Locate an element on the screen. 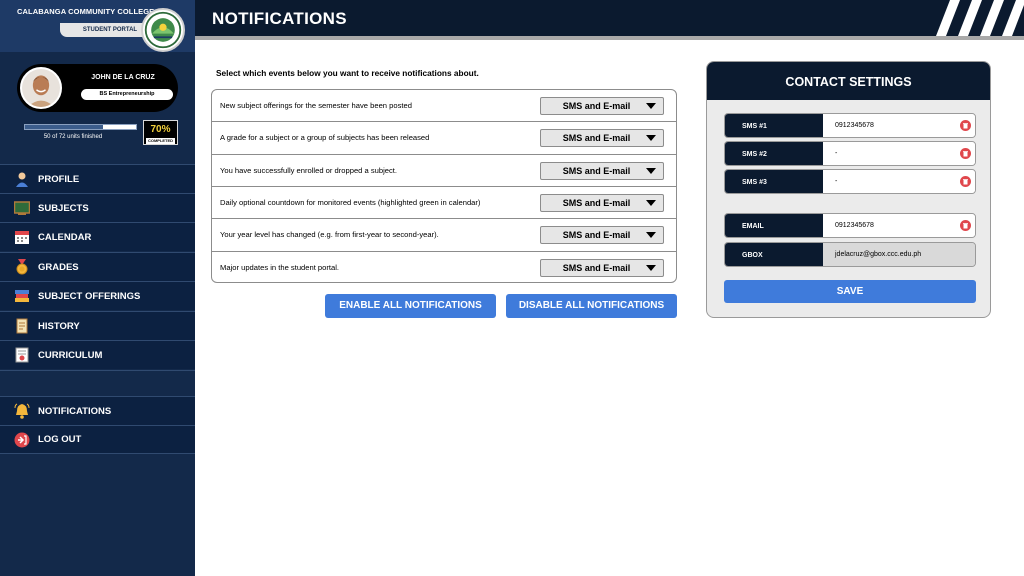 Image resolution: width=1024 pixels, height=576 pixels. chalkboard-icon is located at coordinates (22, 208).